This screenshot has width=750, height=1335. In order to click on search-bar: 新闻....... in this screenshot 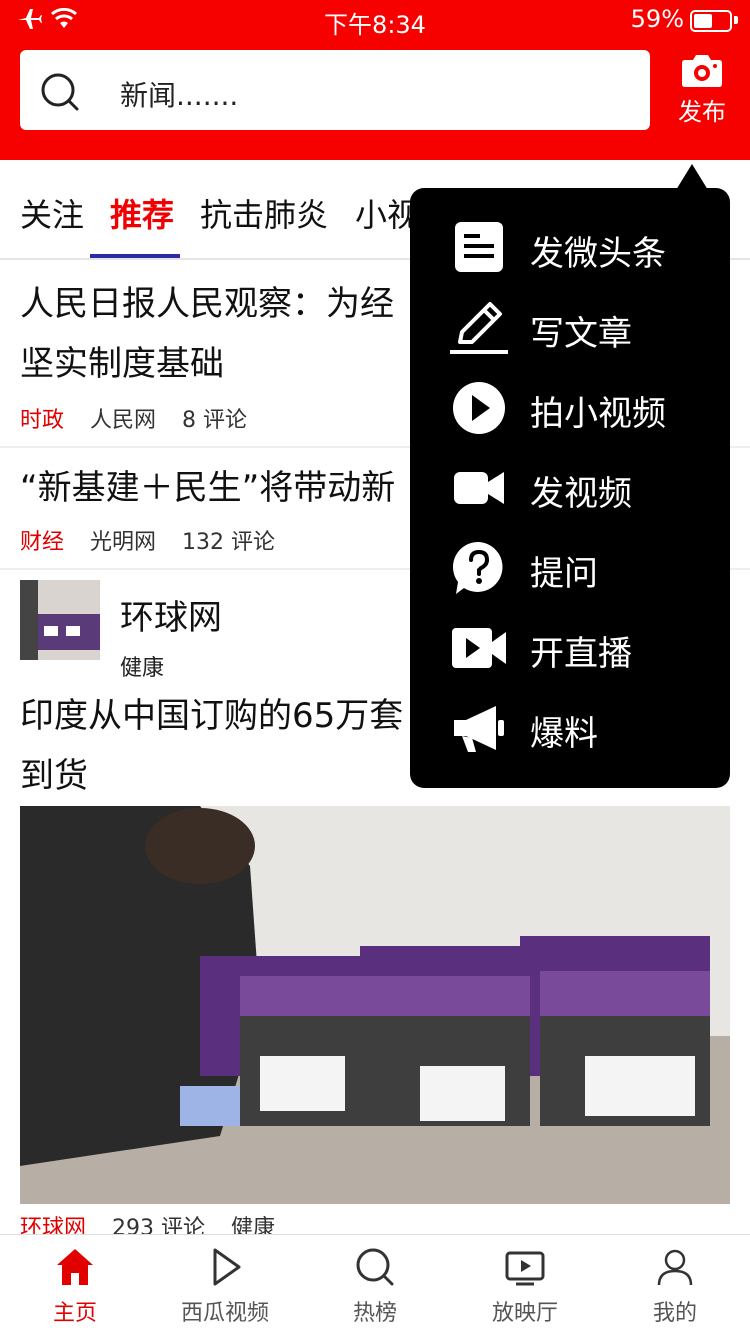, I will do `click(335, 90)`.